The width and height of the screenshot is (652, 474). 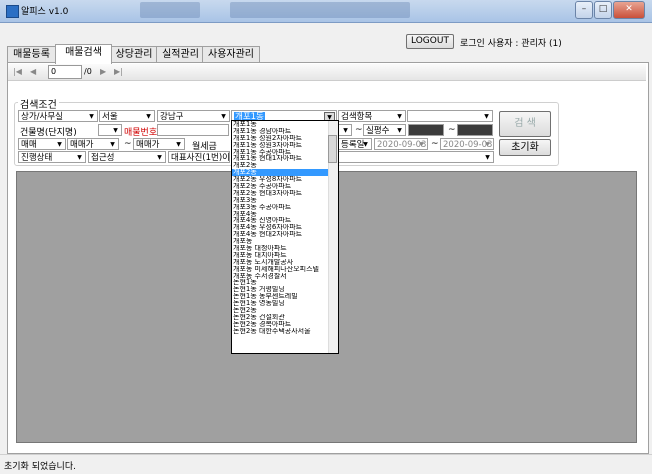 I want to click on tab-consult: 상당관리, so click(x=134, y=54).